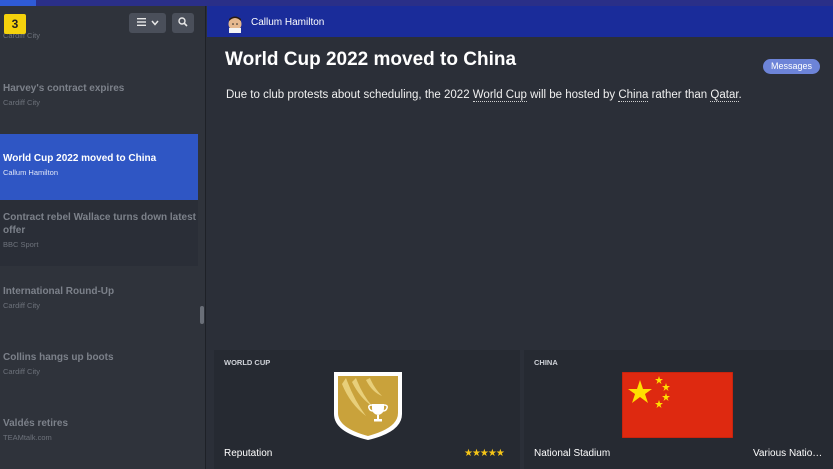  I want to click on message-title: International Round-Up, so click(59, 291).